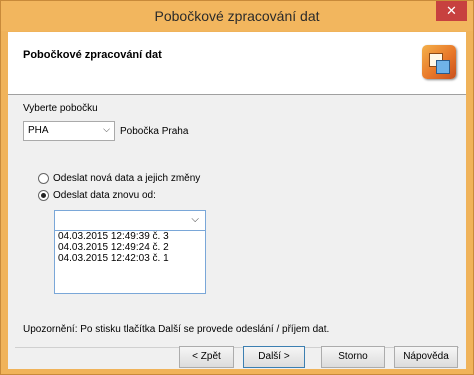  What do you see at coordinates (274, 357) in the screenshot?
I see `next-button: Další >` at bounding box center [274, 357].